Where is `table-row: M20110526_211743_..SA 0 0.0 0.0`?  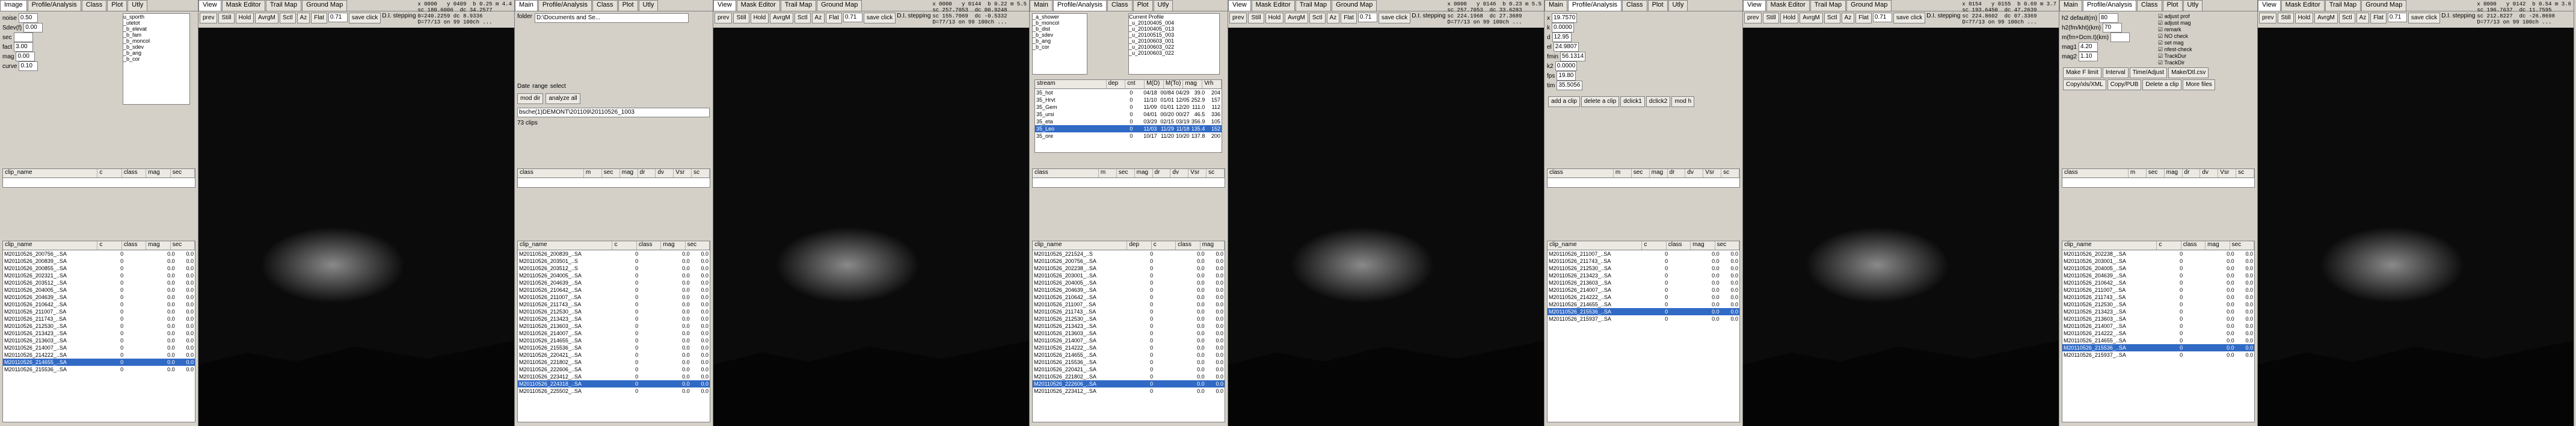 table-row: M20110526_211743_..SA 0 0.0 0.0 is located at coordinates (1644, 261).